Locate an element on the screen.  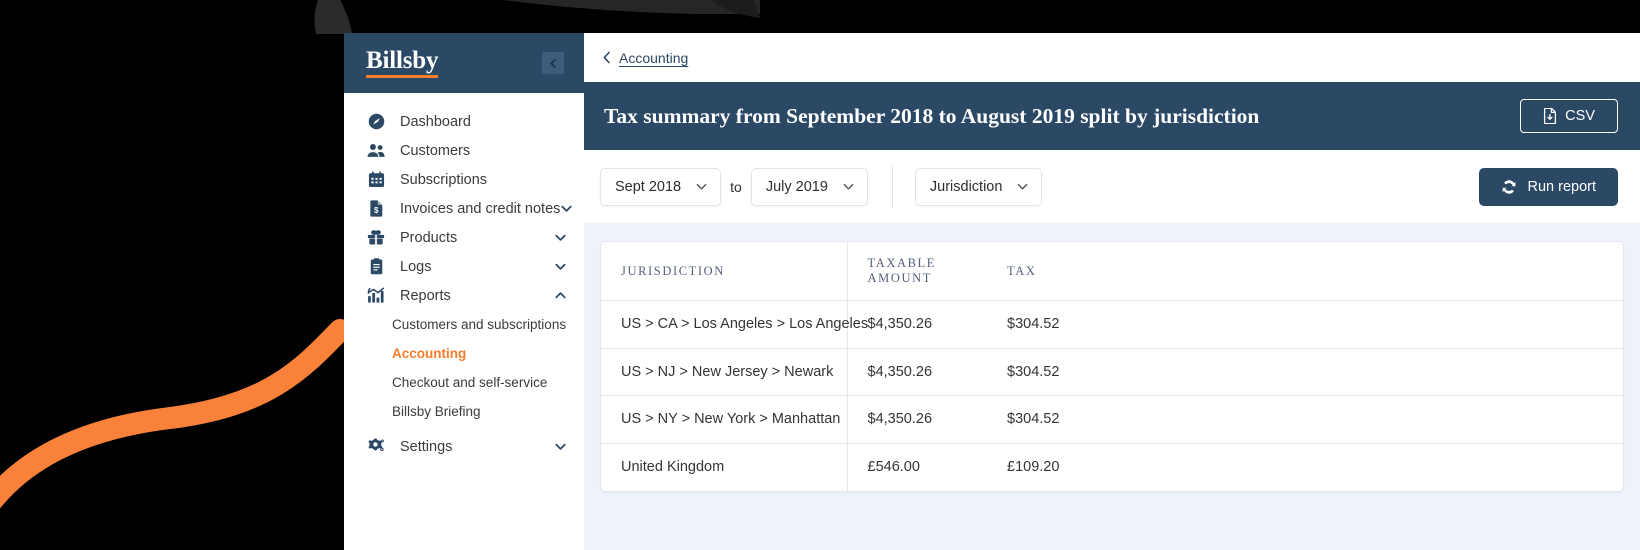
table-row: United Kingdom £546.00 £109.20 is located at coordinates (1112, 467).